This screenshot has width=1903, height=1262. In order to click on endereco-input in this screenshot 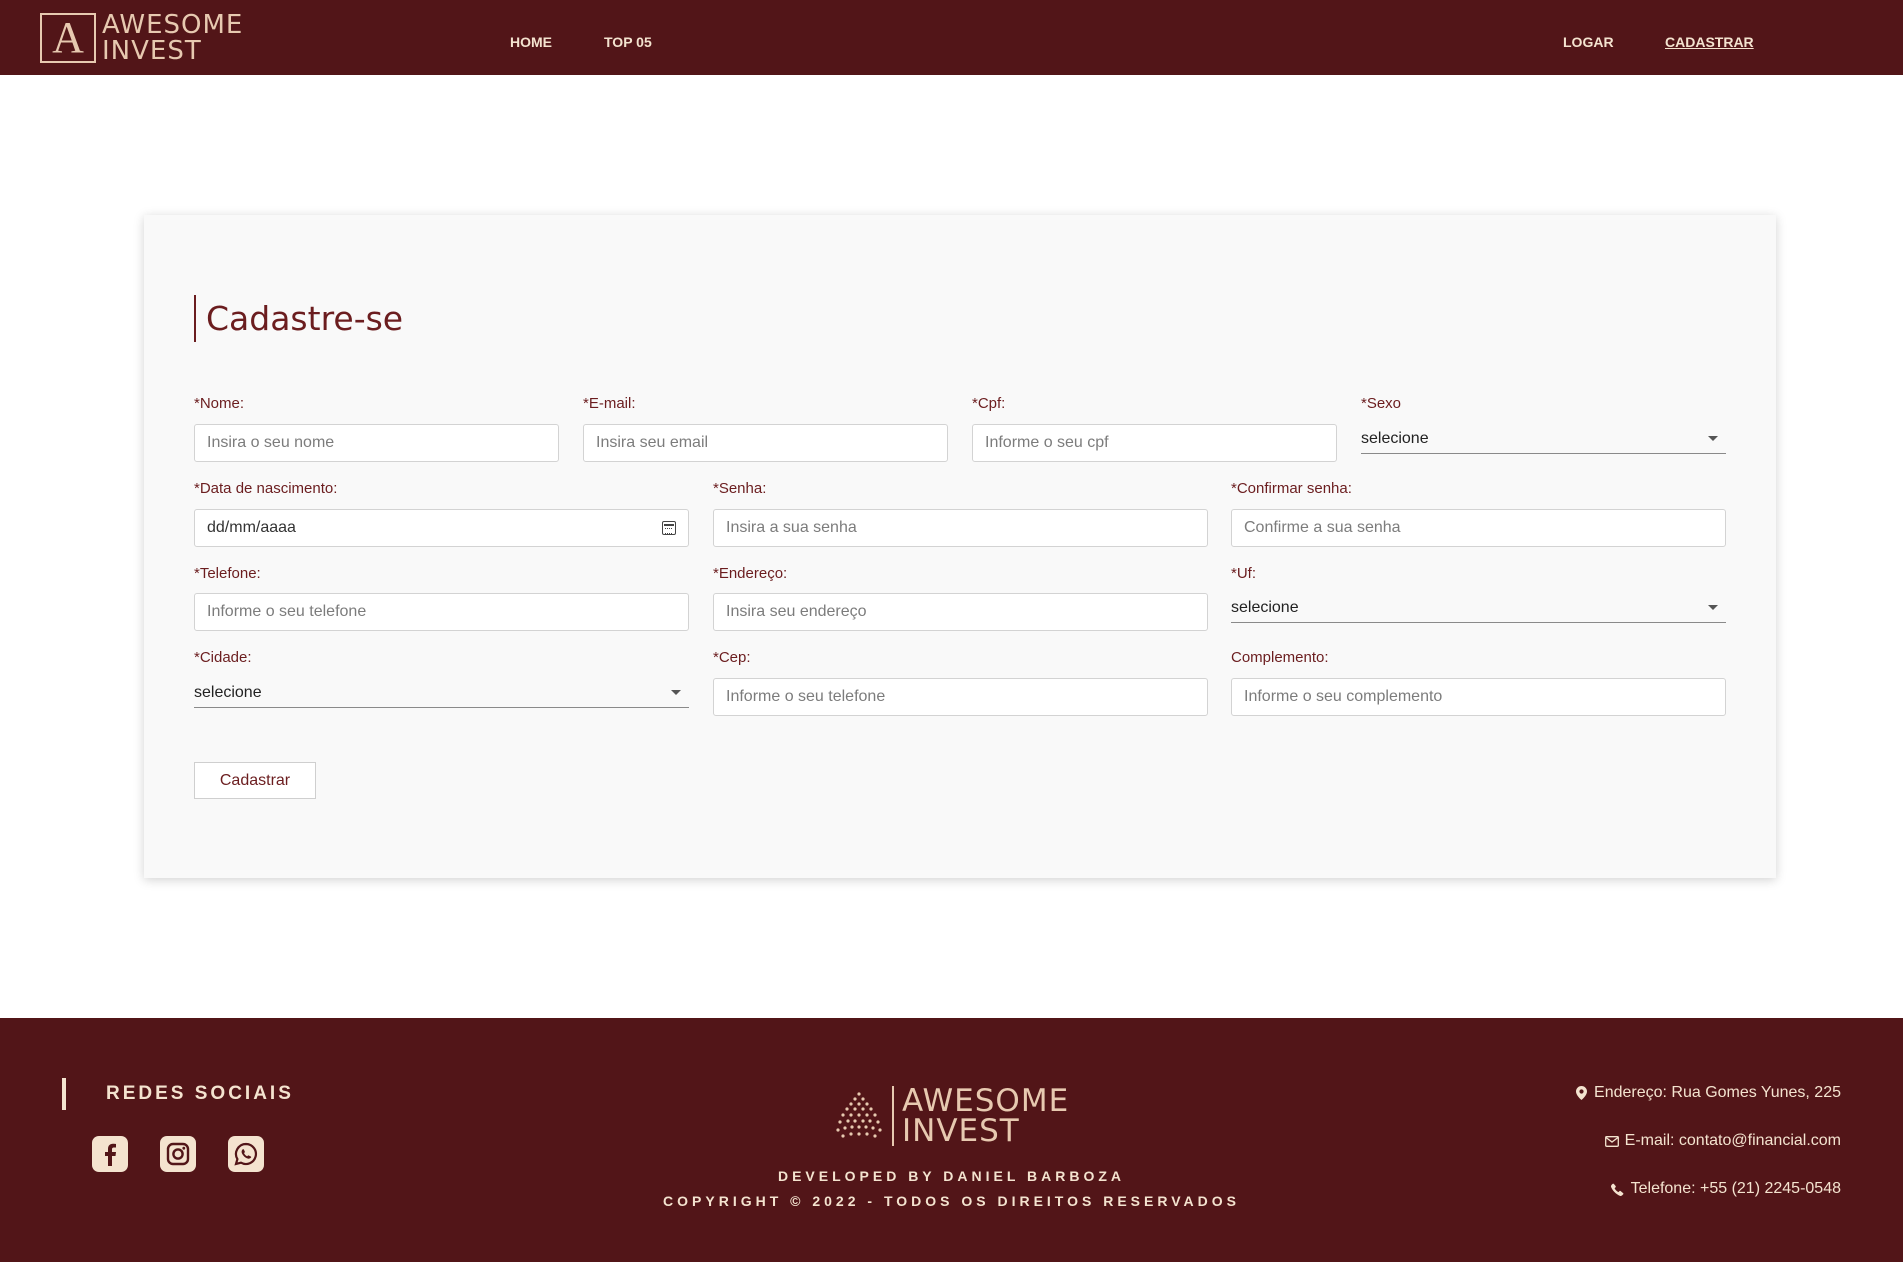, I will do `click(960, 612)`.